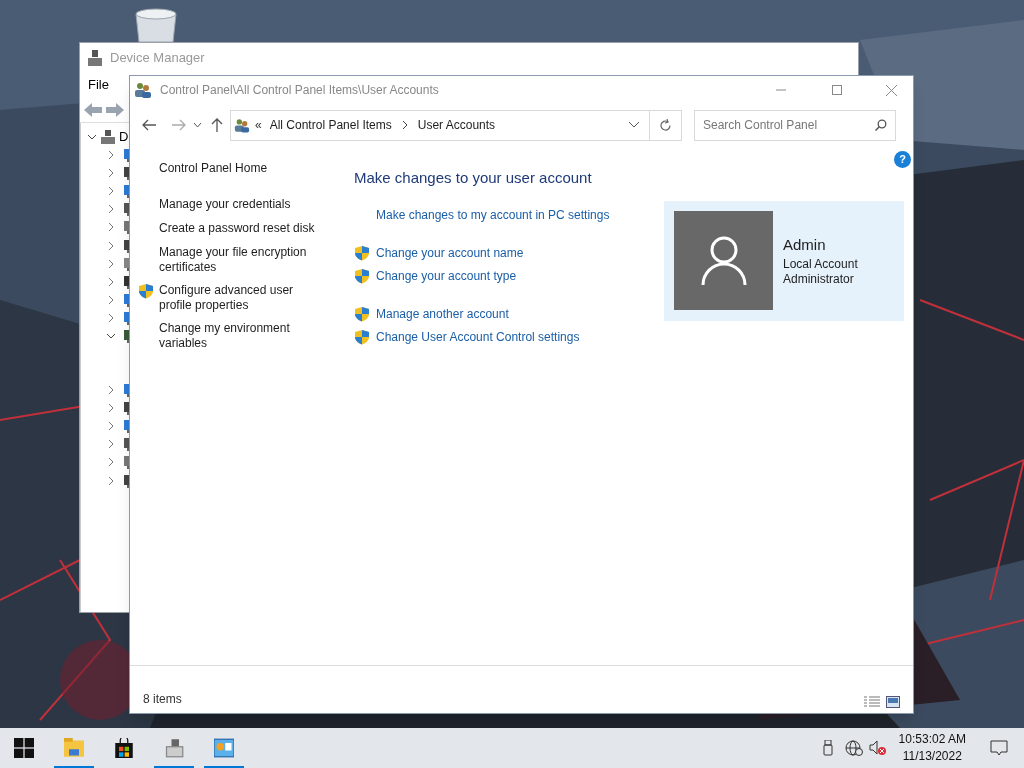 The height and width of the screenshot is (768, 1024). I want to click on action-link: Make changes to my account in PC settings, so click(493, 214).